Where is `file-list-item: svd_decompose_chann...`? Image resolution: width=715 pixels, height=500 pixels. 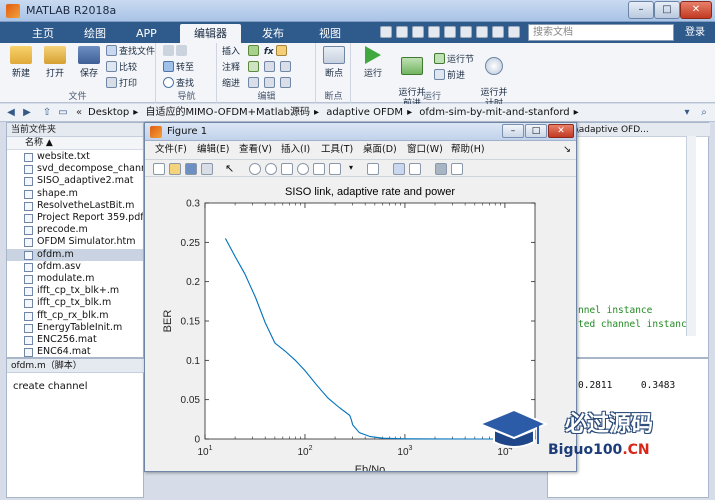 file-list-item: svd_decompose_chann... is located at coordinates (75, 169).